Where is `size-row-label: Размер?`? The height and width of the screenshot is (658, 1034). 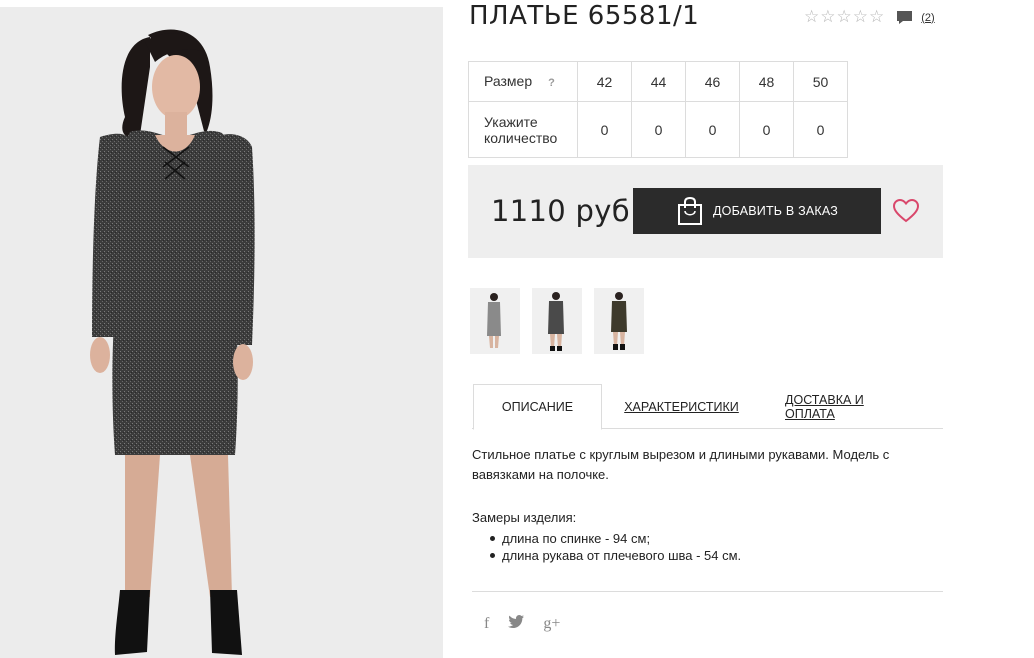
size-row-label: Размер? is located at coordinates (523, 81).